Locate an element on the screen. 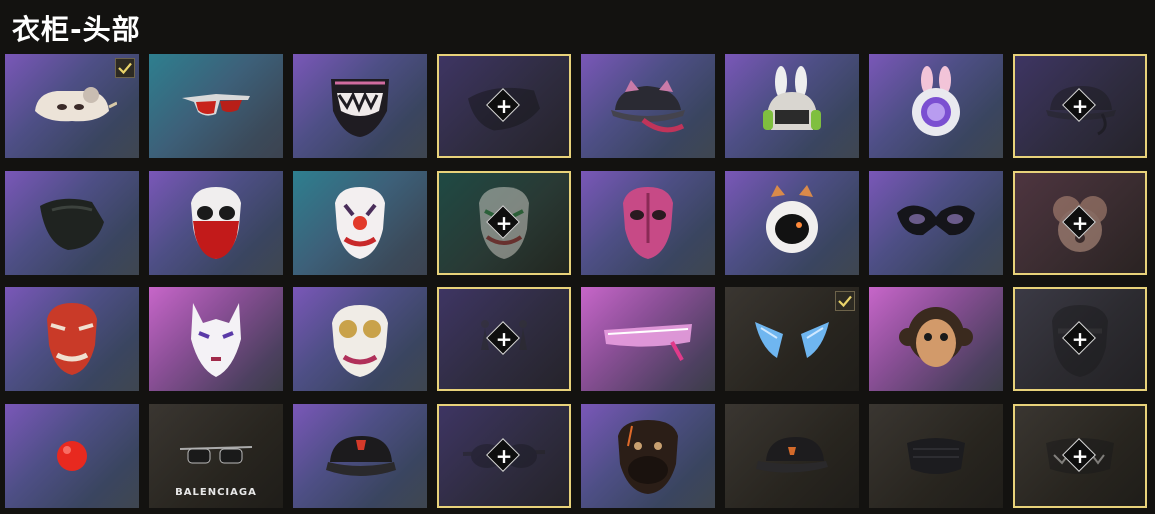 The height and width of the screenshot is (514, 1155). cat-ear-cap-icon is located at coordinates (648, 108).